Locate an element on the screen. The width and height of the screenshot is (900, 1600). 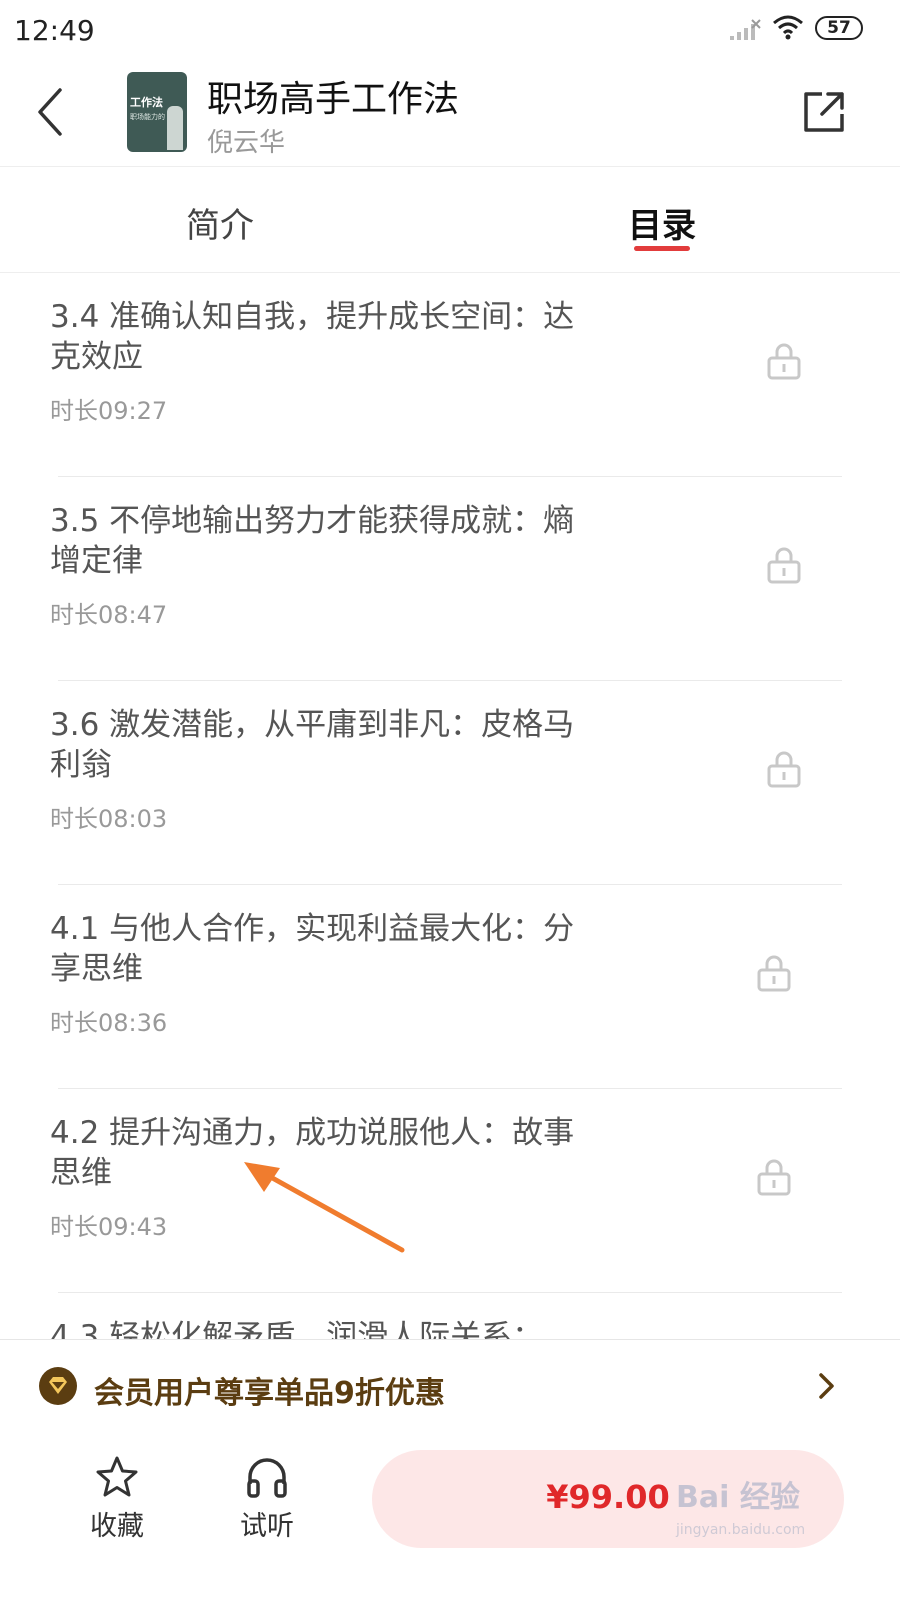
back-arrow-icon is located at coordinates (50, 112).